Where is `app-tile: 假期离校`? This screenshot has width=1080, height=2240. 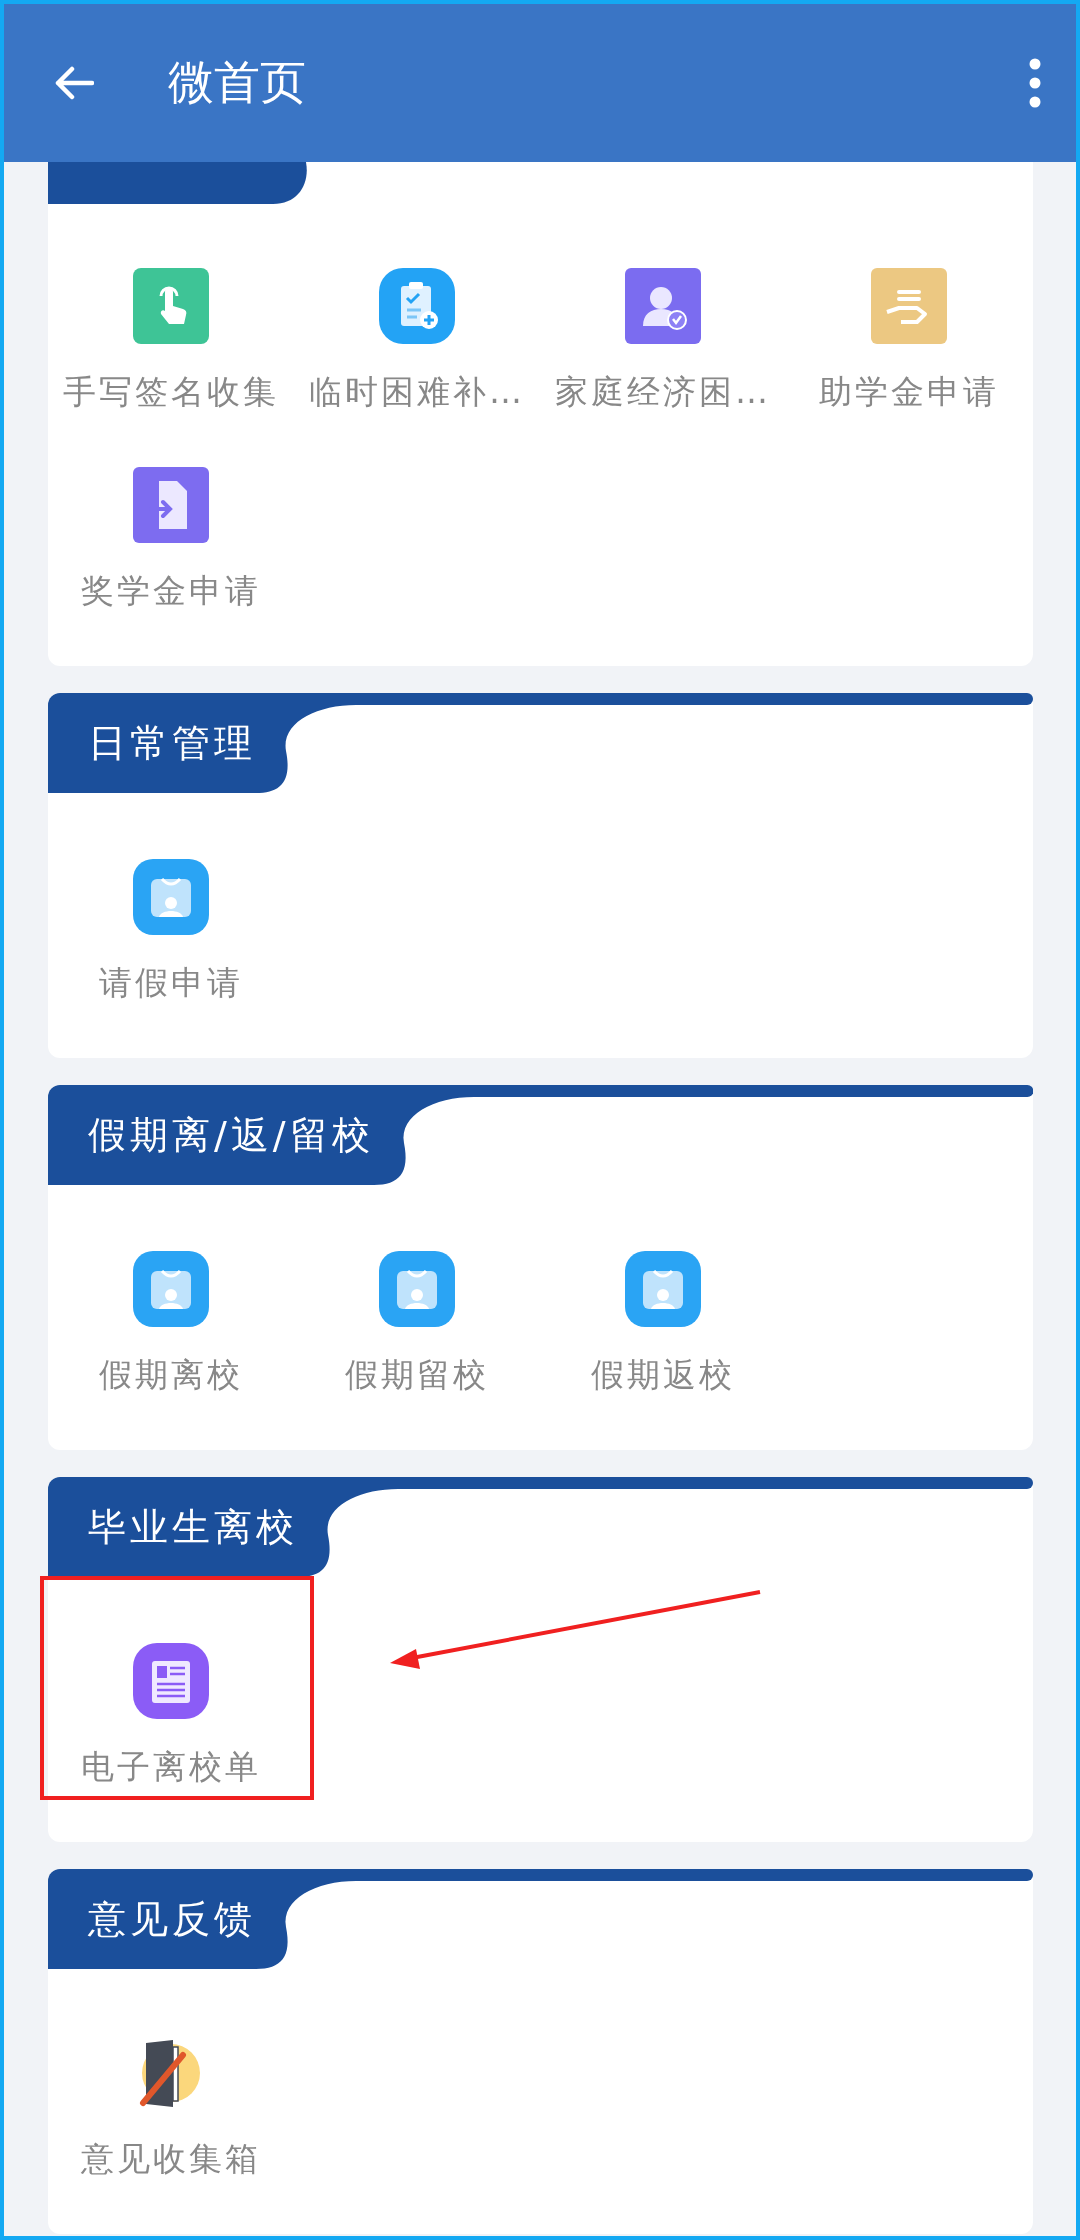 app-tile: 假期离校 is located at coordinates (171, 1324).